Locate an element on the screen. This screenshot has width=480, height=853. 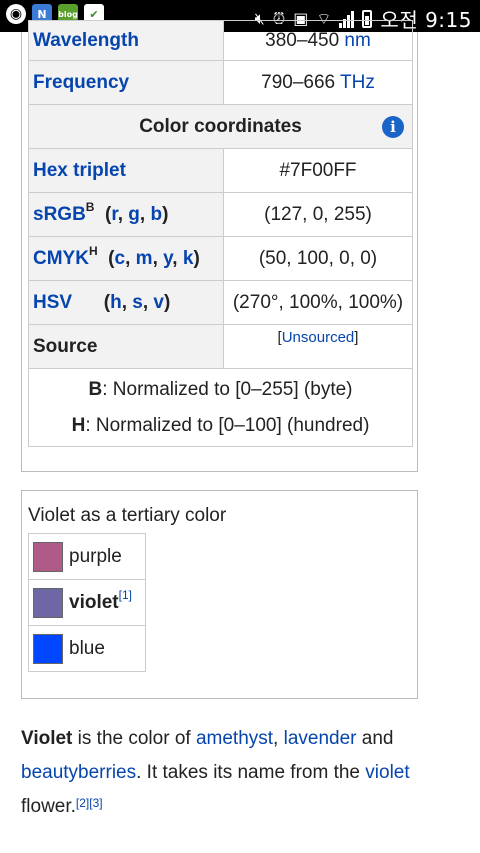
unsourced-link: Unsourced is located at coordinates (318, 337).